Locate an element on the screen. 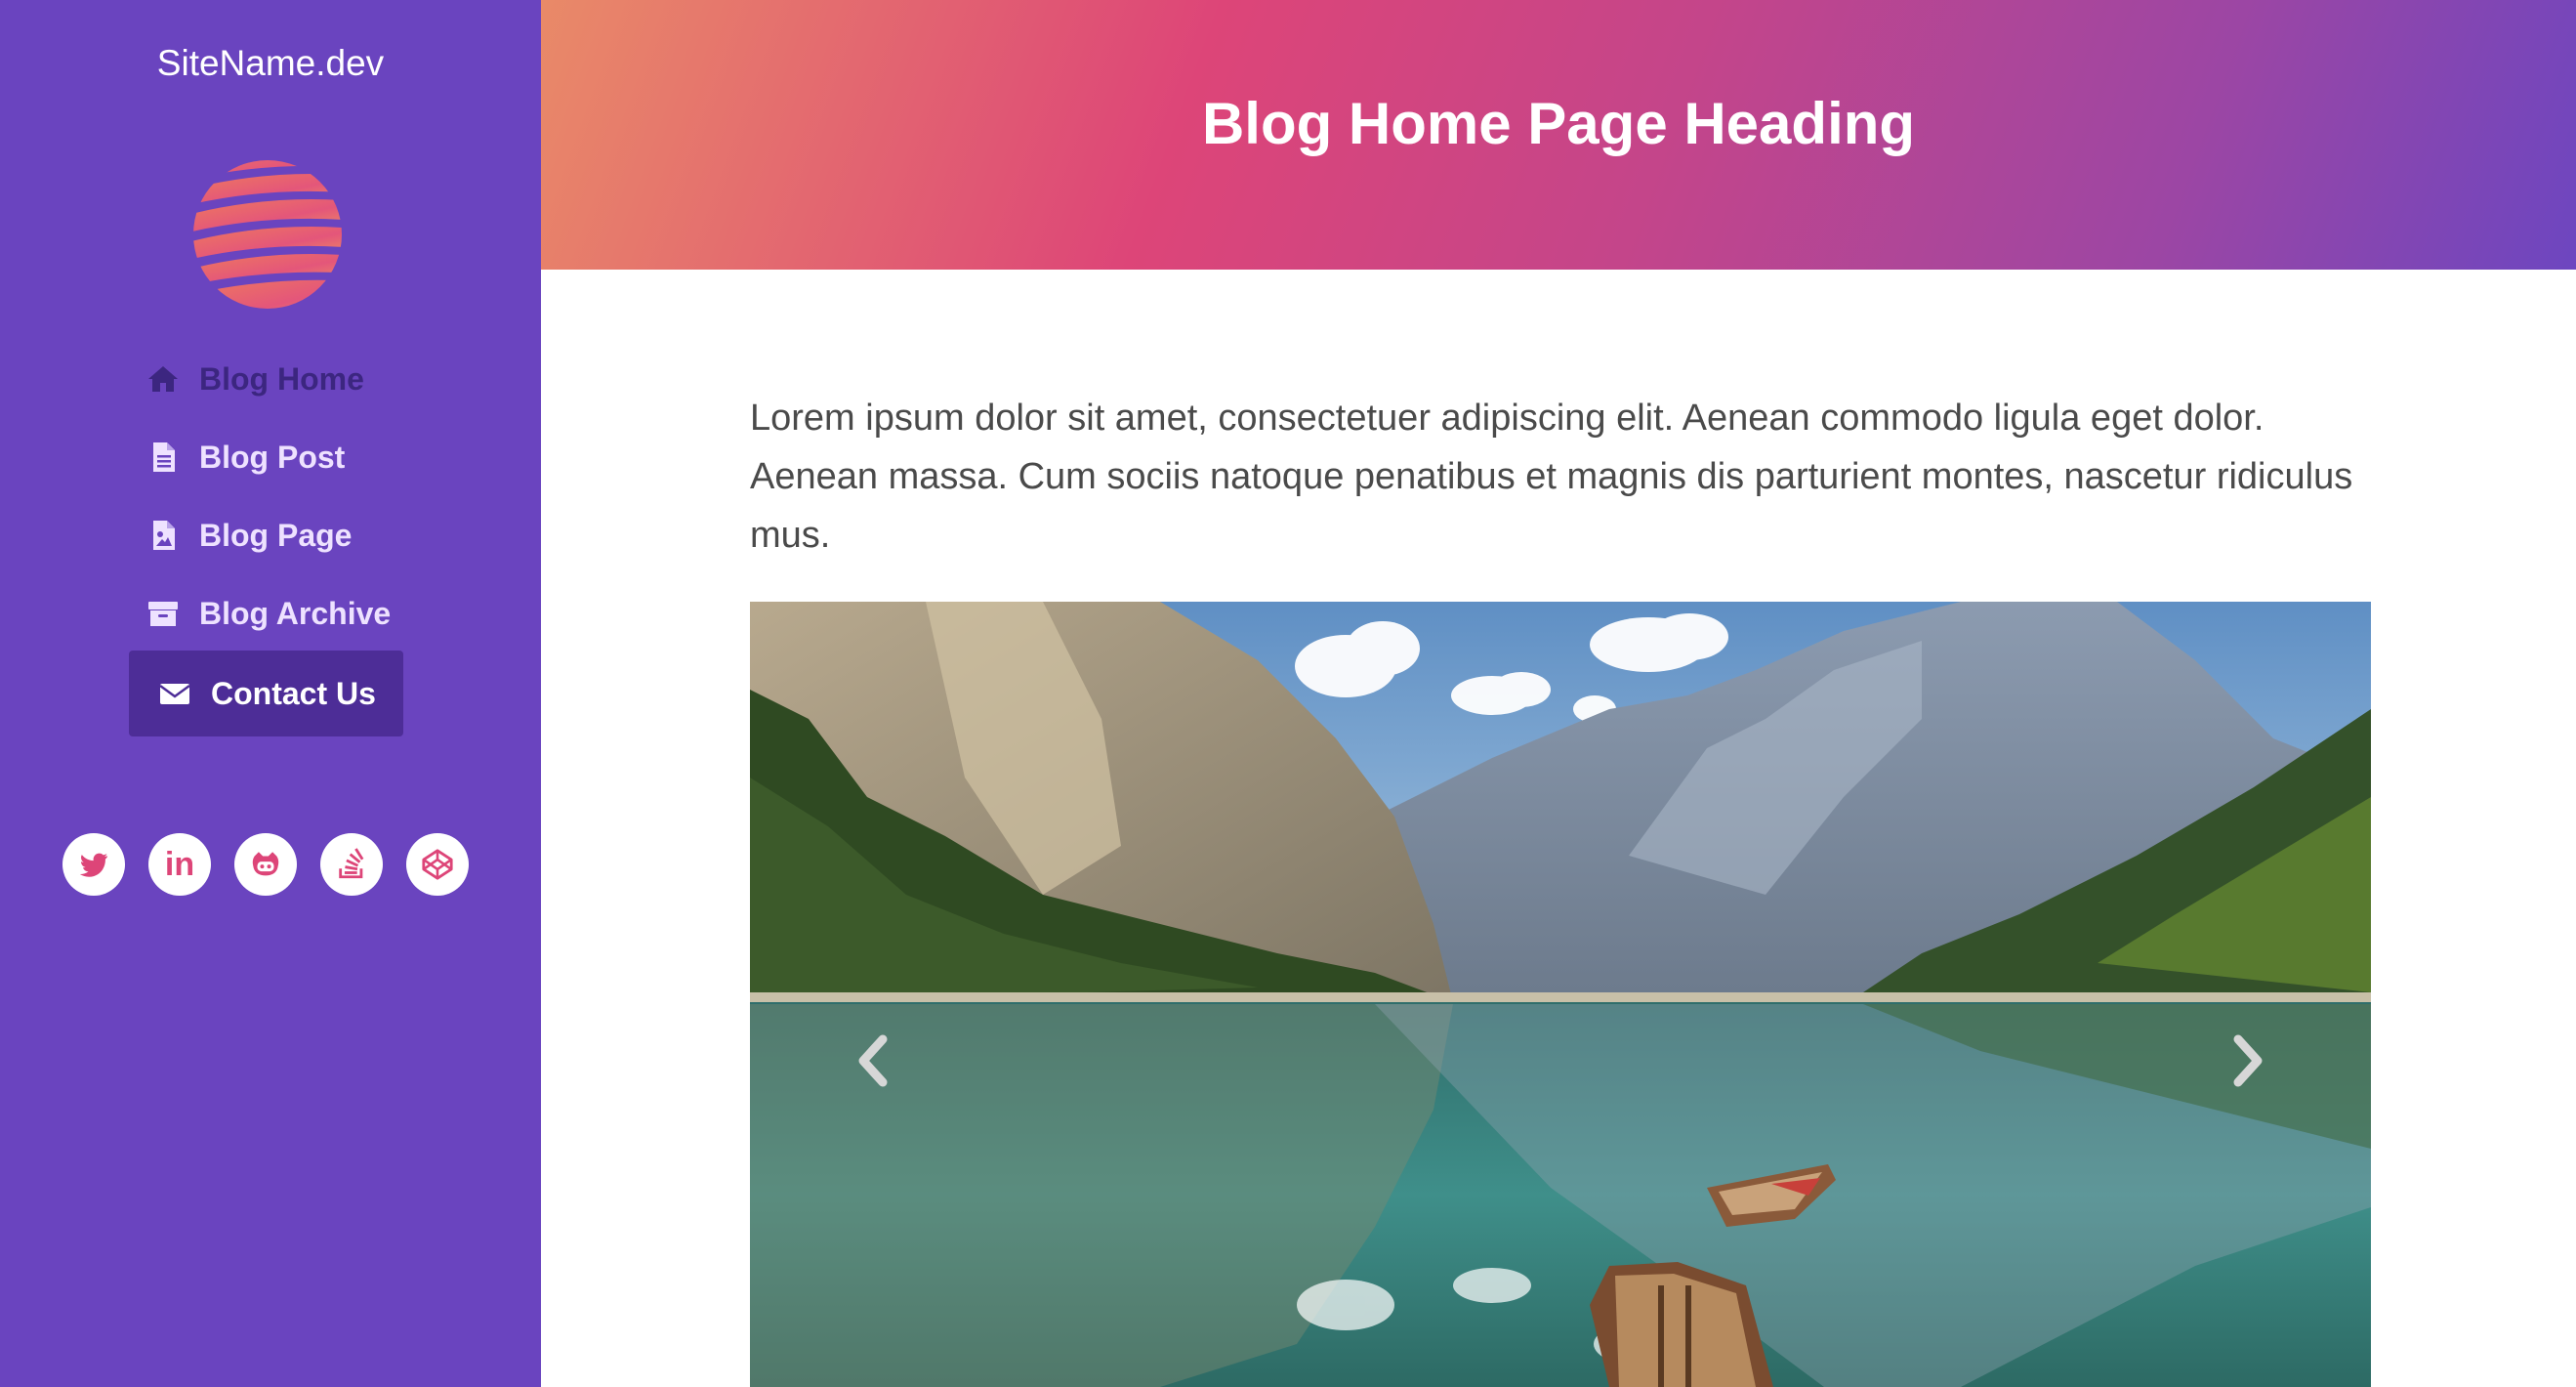 This screenshot has width=2576, height=1387. chevron-right-icon is located at coordinates (2248, 1060).